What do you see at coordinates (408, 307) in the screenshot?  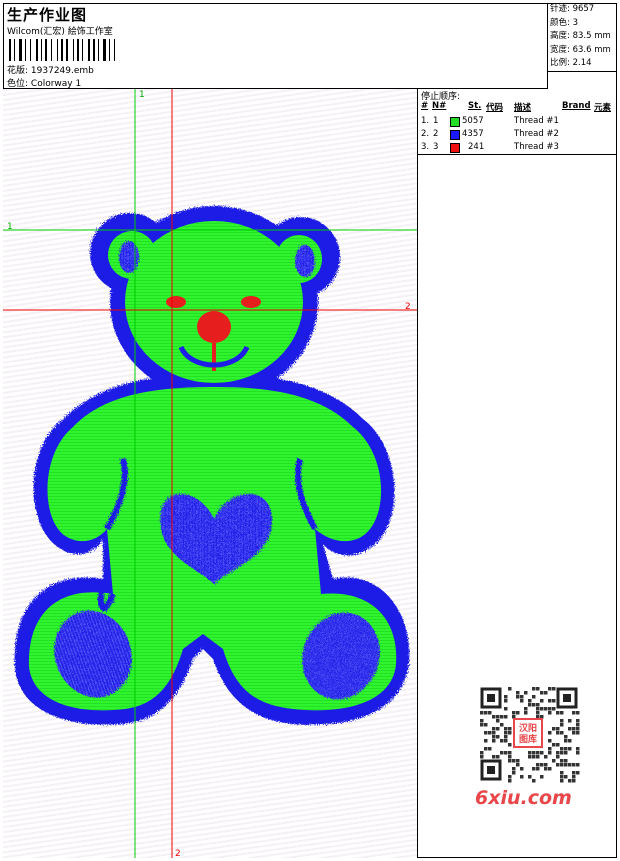 I see `guide-red-h-label: 2` at bounding box center [408, 307].